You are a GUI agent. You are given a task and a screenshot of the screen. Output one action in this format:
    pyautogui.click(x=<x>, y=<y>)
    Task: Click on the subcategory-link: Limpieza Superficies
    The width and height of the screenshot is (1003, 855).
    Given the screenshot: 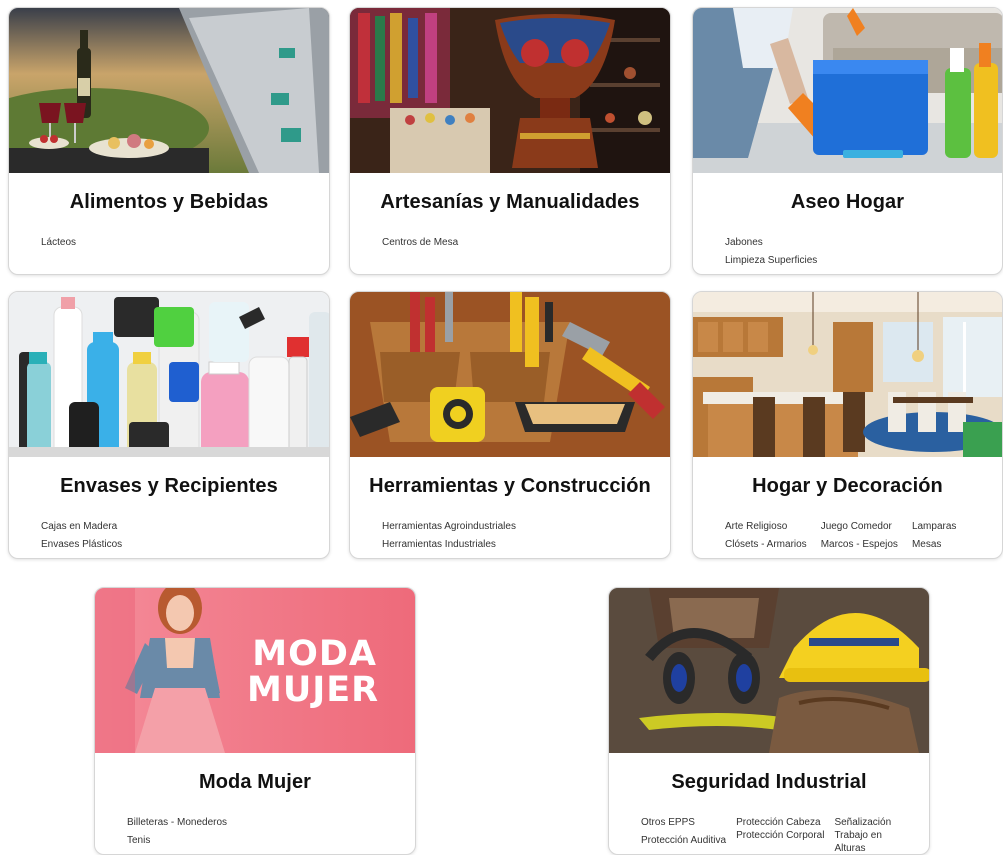 What is the action you would take?
    pyautogui.click(x=859, y=261)
    